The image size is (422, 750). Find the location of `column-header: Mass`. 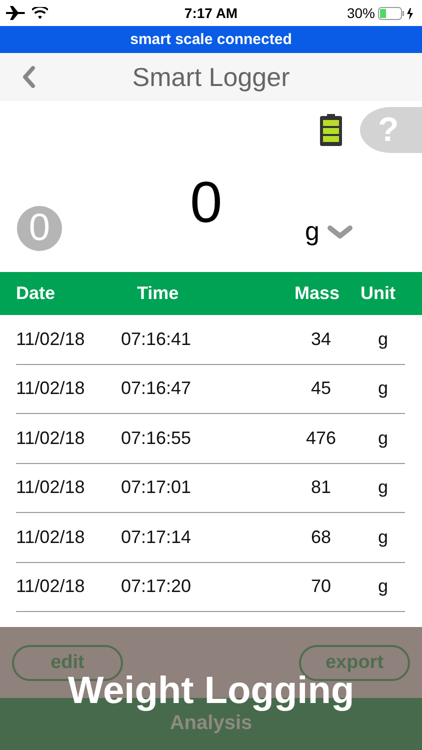

column-header: Mass is located at coordinates (317, 293).